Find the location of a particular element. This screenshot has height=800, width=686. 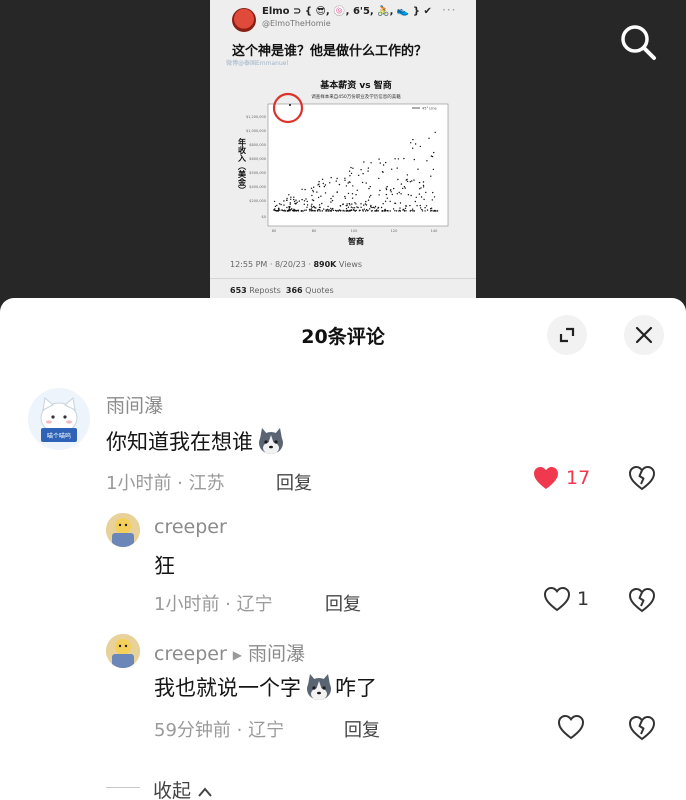

close-button is located at coordinates (644, 335).